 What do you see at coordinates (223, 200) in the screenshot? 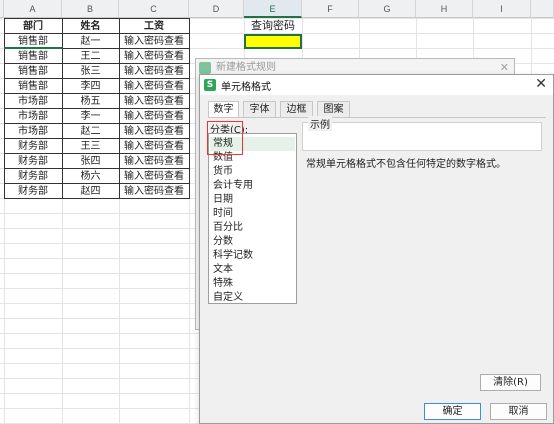
I see `category-item: 日期` at bounding box center [223, 200].